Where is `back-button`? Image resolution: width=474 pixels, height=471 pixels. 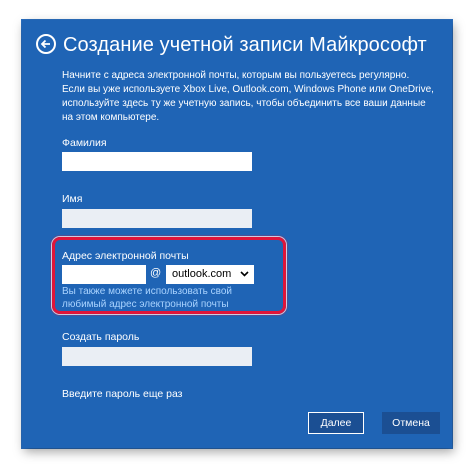 back-button is located at coordinates (46, 44).